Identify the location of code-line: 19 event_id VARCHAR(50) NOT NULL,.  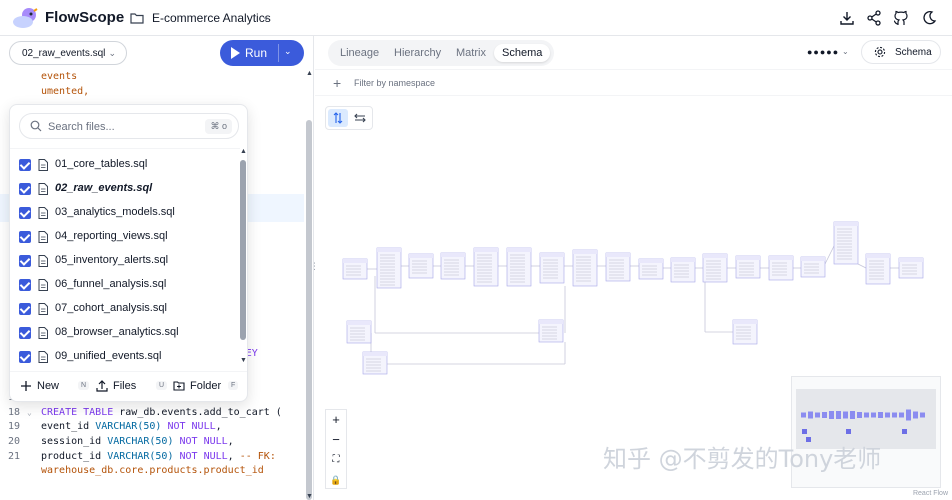
(152, 427).